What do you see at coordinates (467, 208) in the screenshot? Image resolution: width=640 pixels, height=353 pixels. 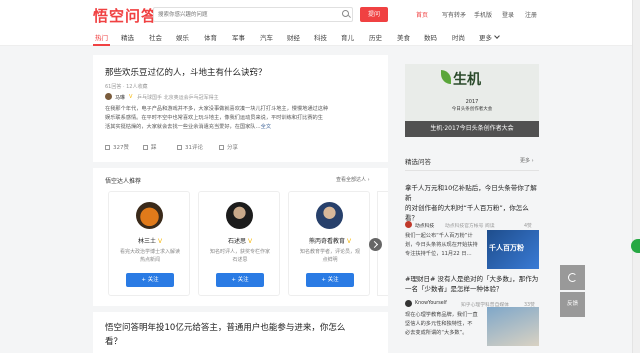 I see `title-line: 的对创作者的大利时“千人百万粉”，你怎么` at bounding box center [467, 208].